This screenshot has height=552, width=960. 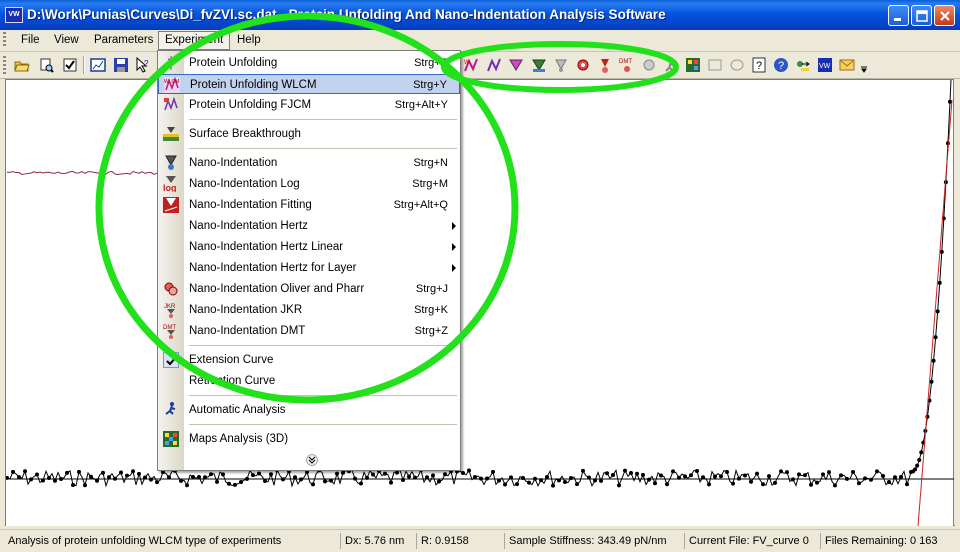 What do you see at coordinates (309, 84) in the screenshot?
I see `menu-item-protein-unfolding-wlcm: WLCM Protein Unfolding WLCM Strg+Y` at bounding box center [309, 84].